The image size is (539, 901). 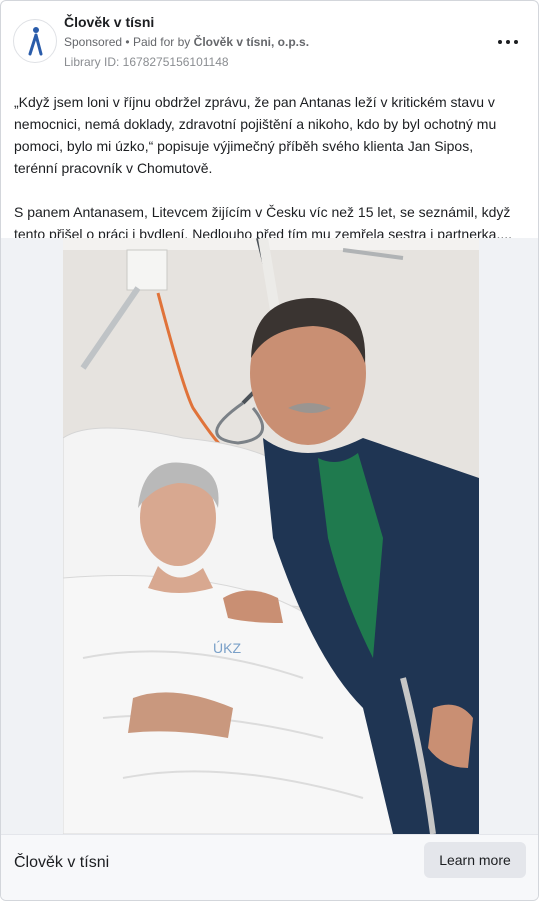 I want to click on sponsored-label: Sponsored, so click(x=93, y=42).